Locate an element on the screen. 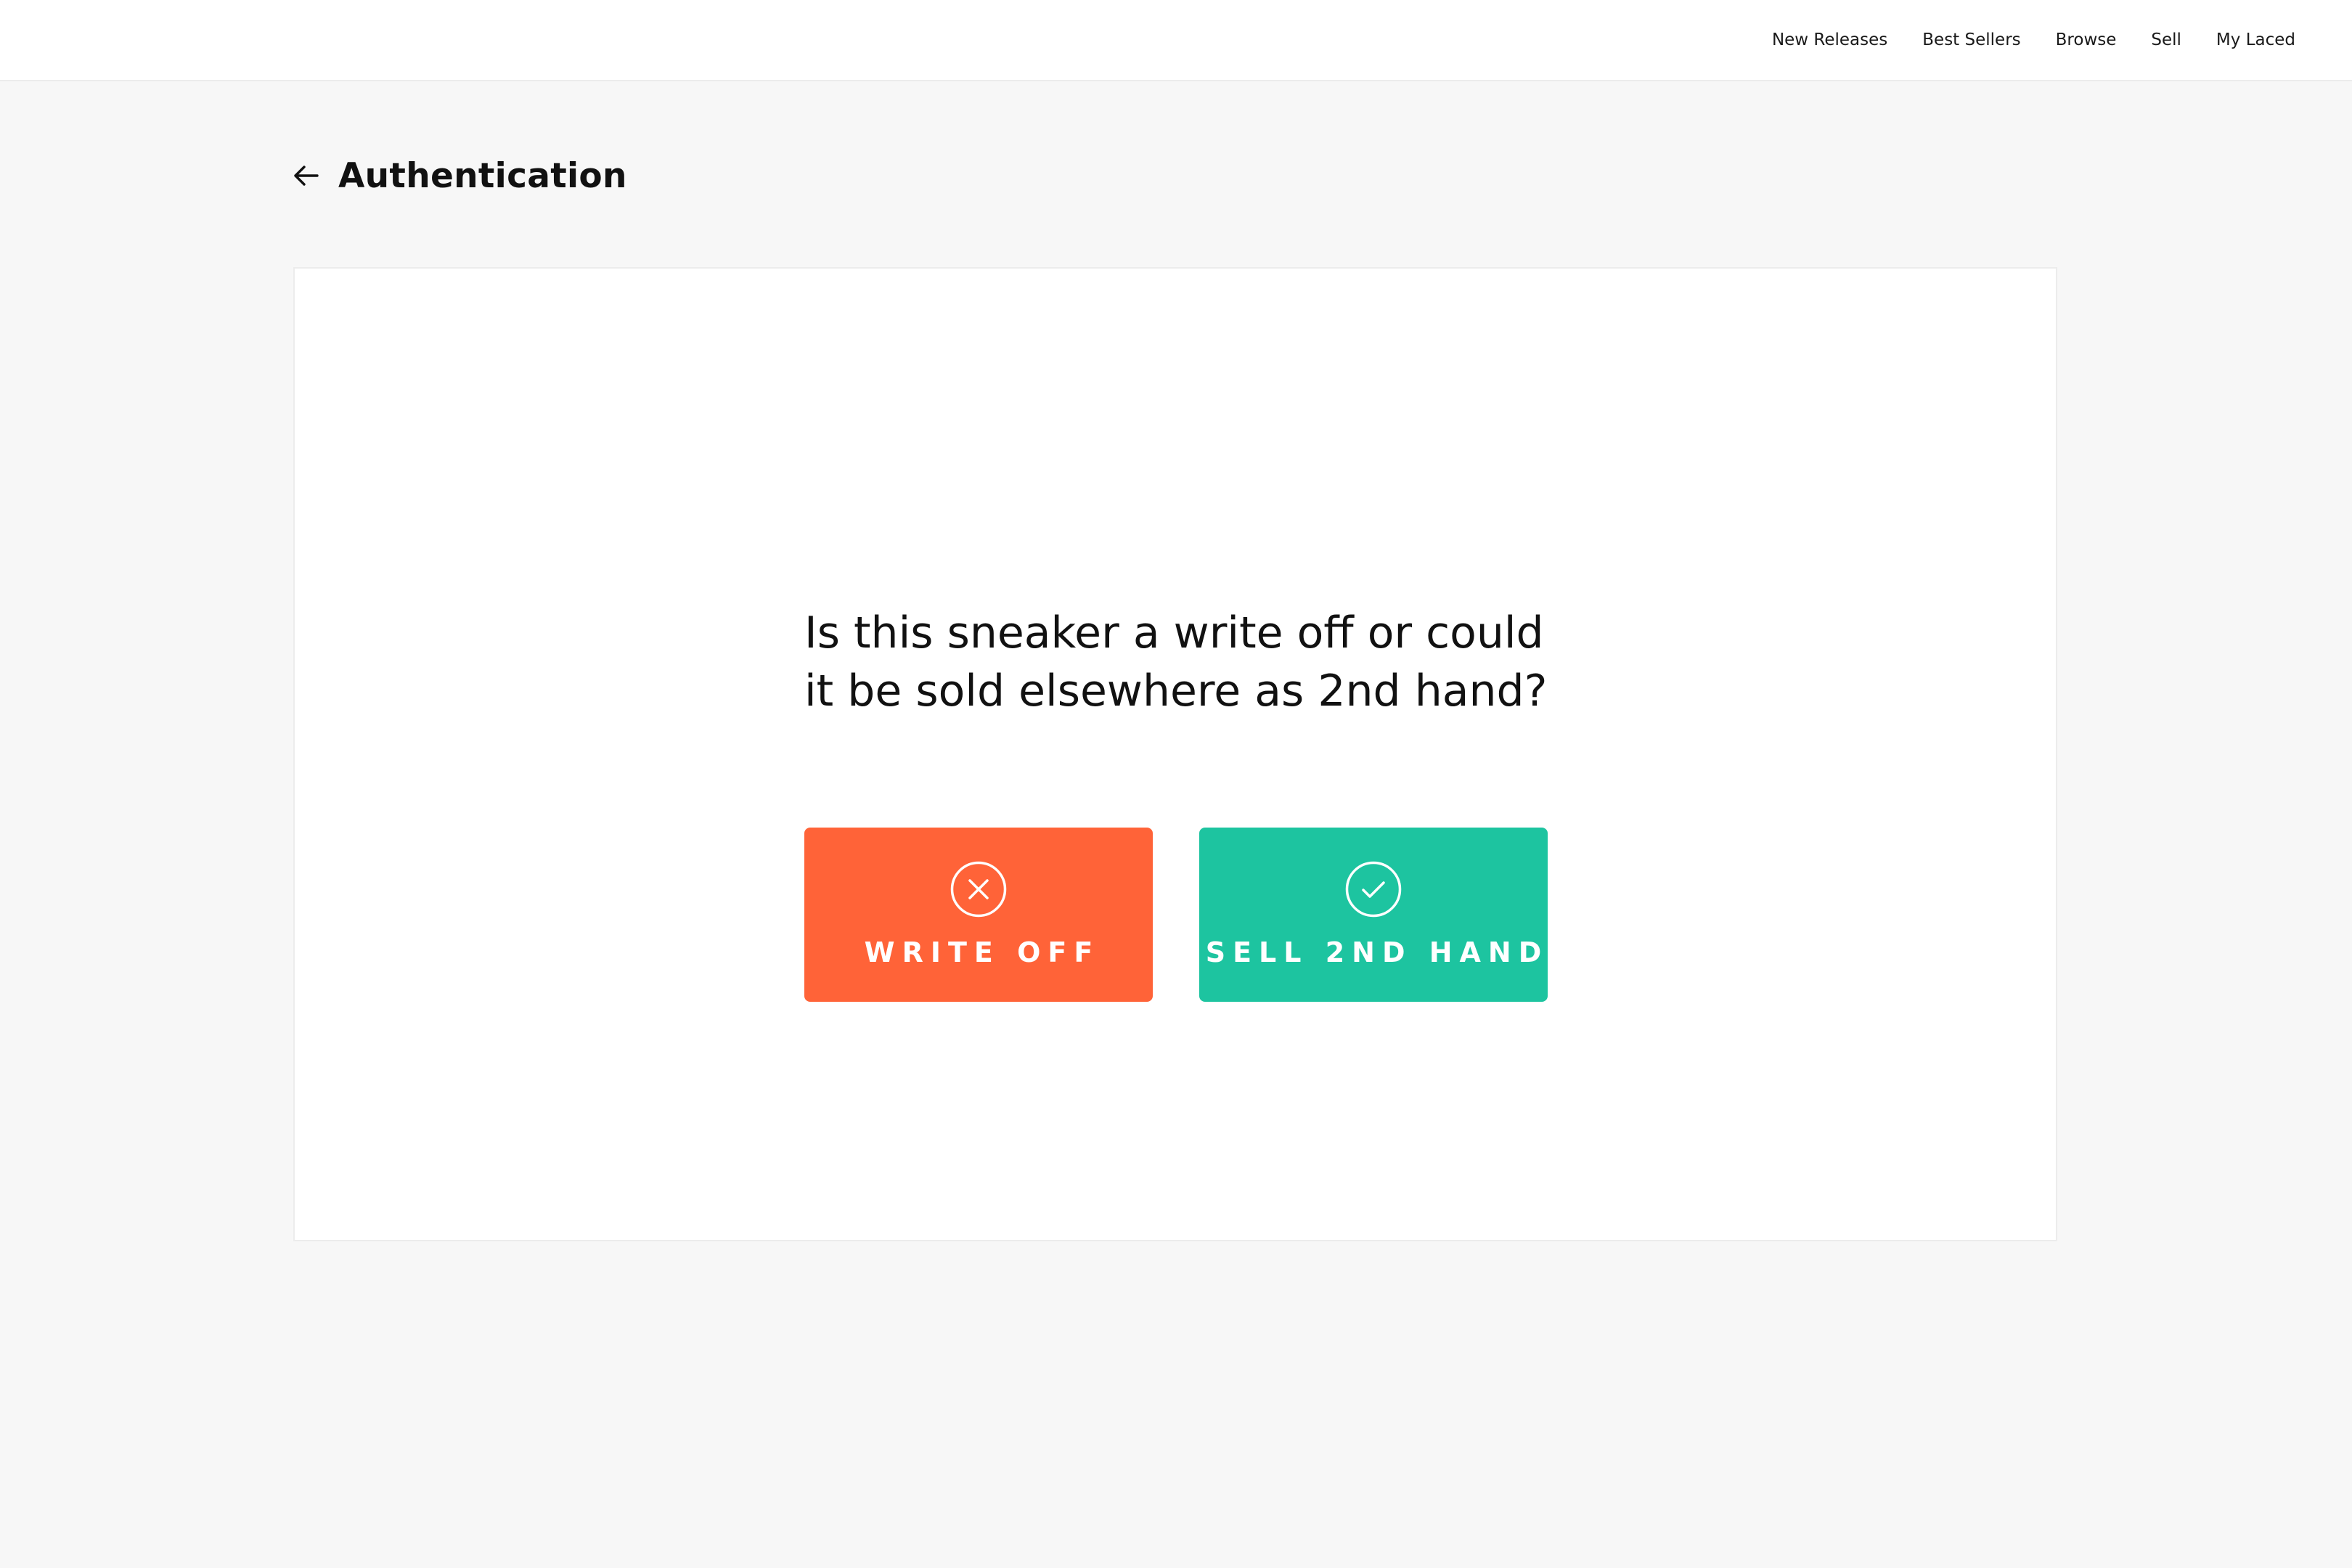 The image size is (2352, 1568). circle-check-icon is located at coordinates (1374, 889).